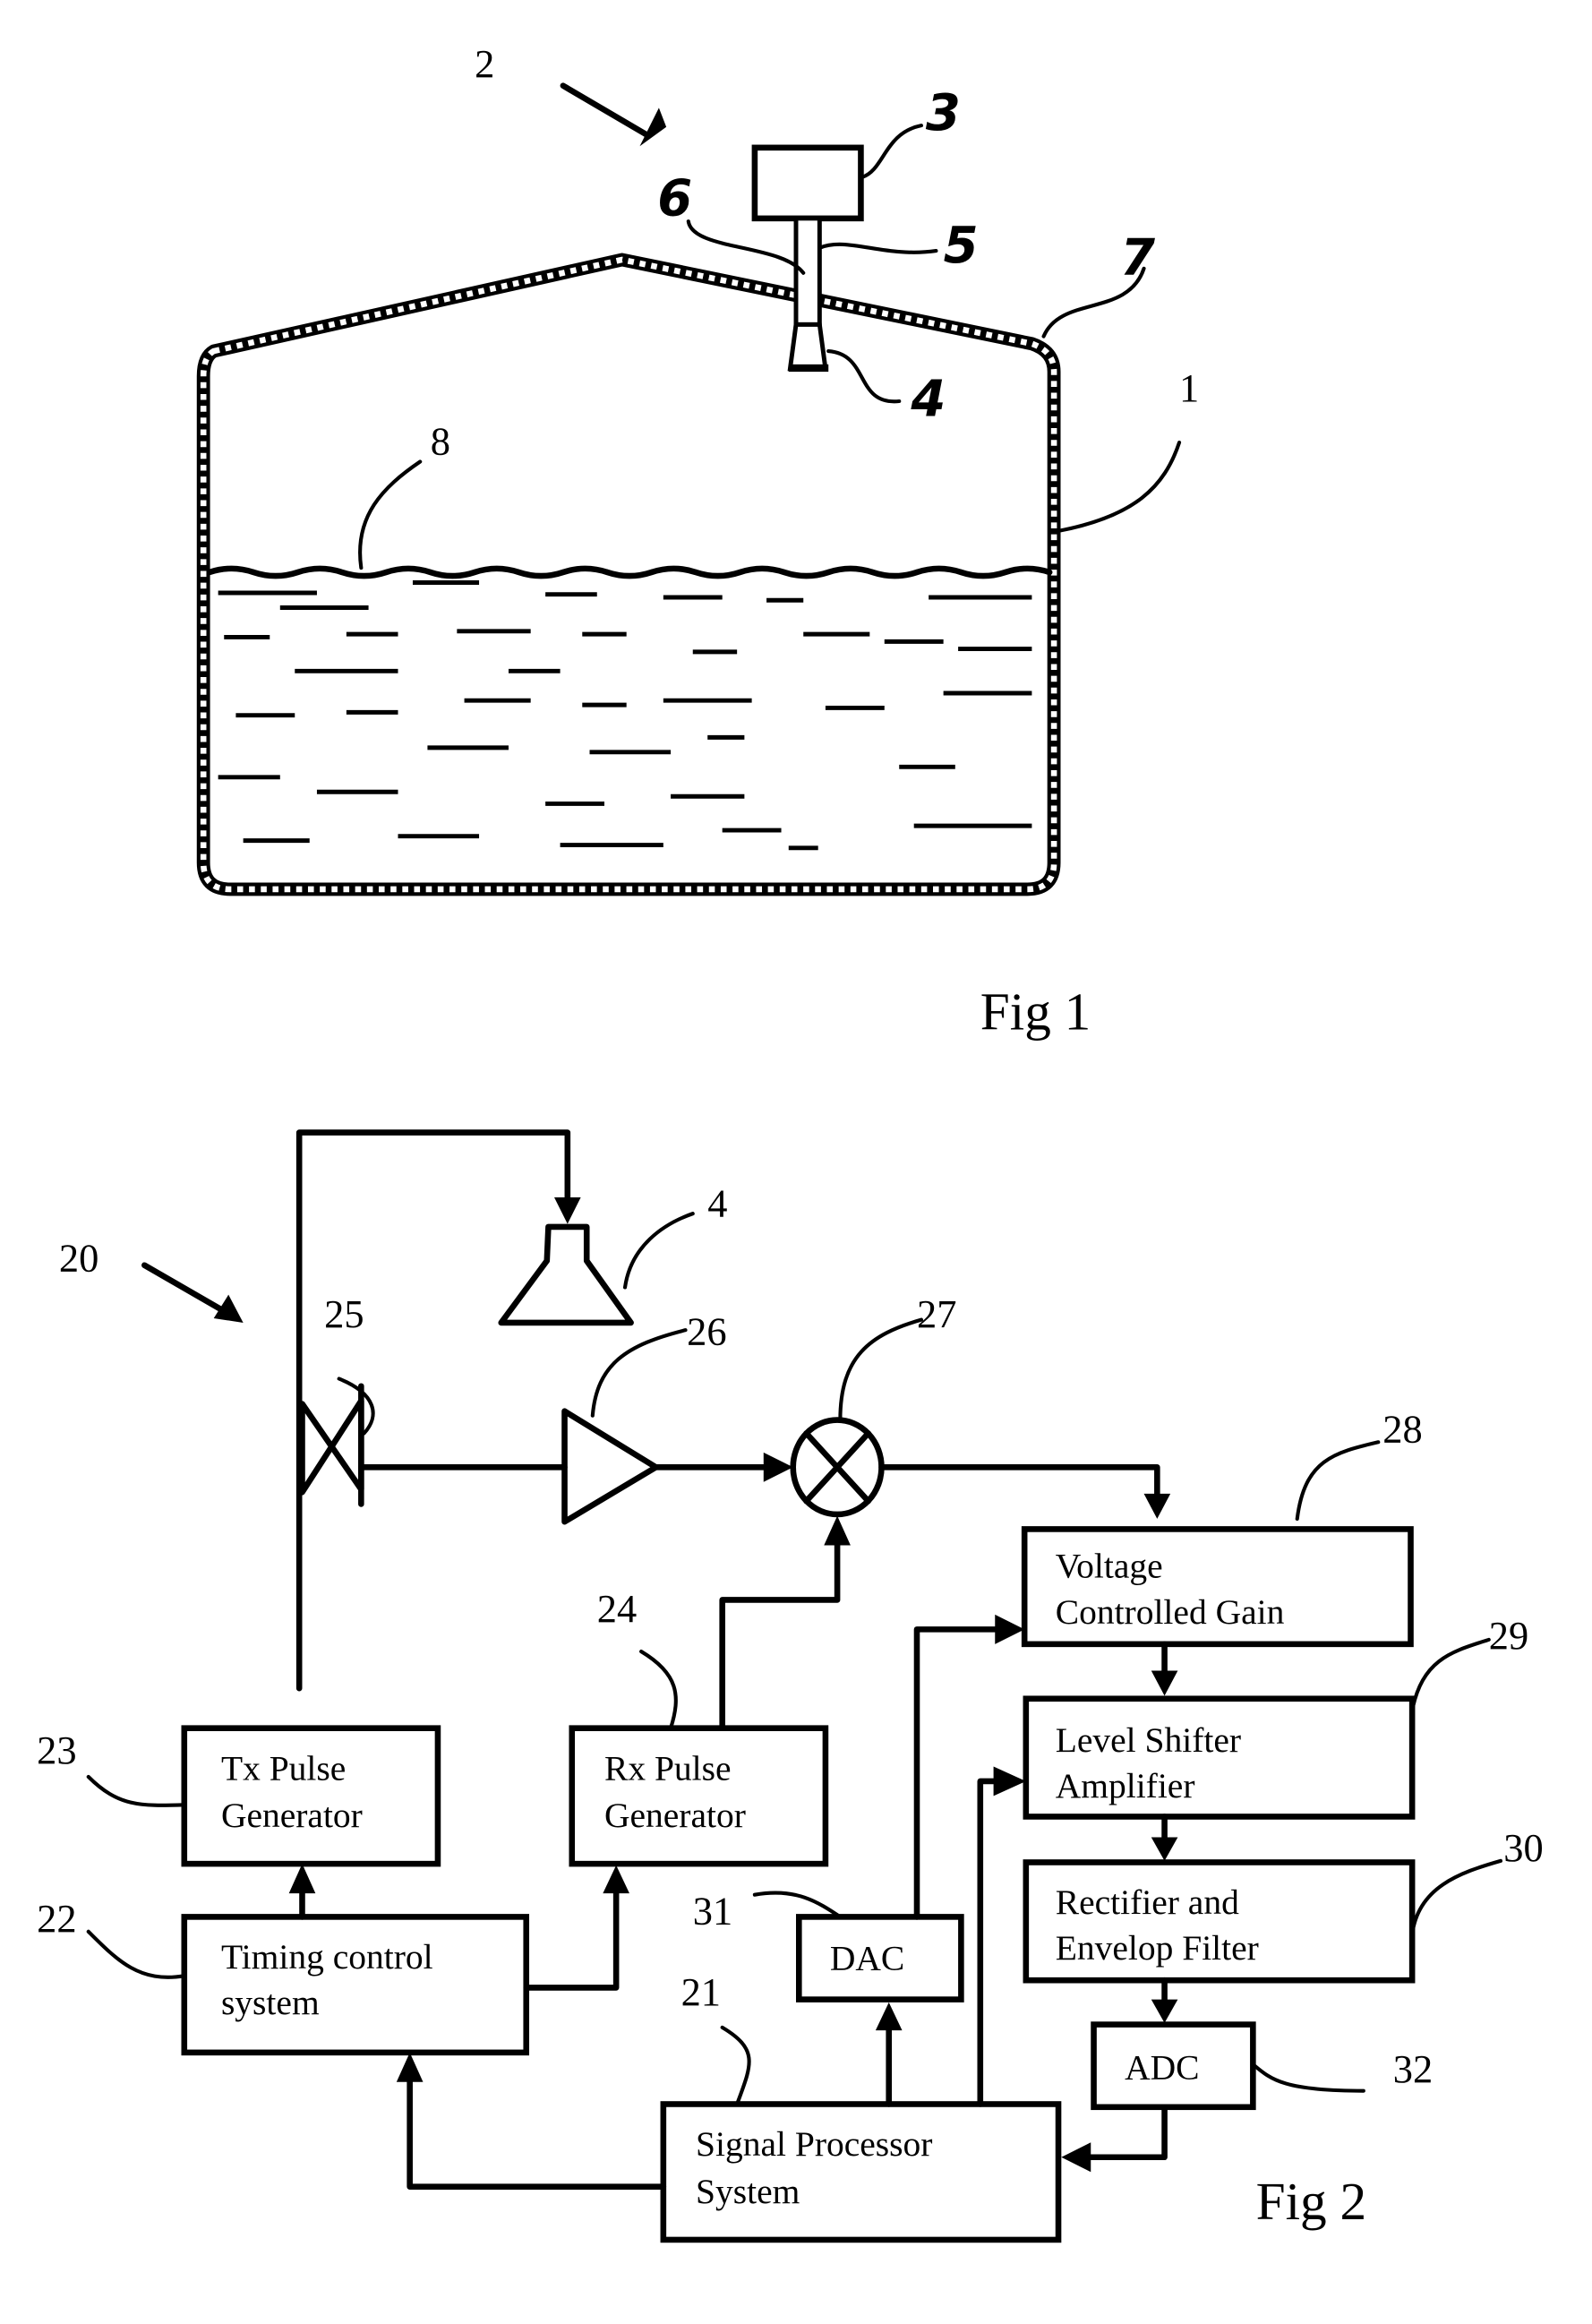  What do you see at coordinates (1162, 2067) in the screenshot?
I see `adc-label: ADC` at bounding box center [1162, 2067].